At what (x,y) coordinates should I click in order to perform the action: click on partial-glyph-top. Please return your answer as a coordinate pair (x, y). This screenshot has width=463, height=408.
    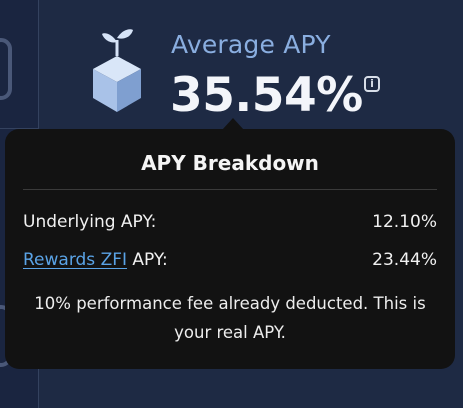
    Looking at the image, I should click on (6, 69).